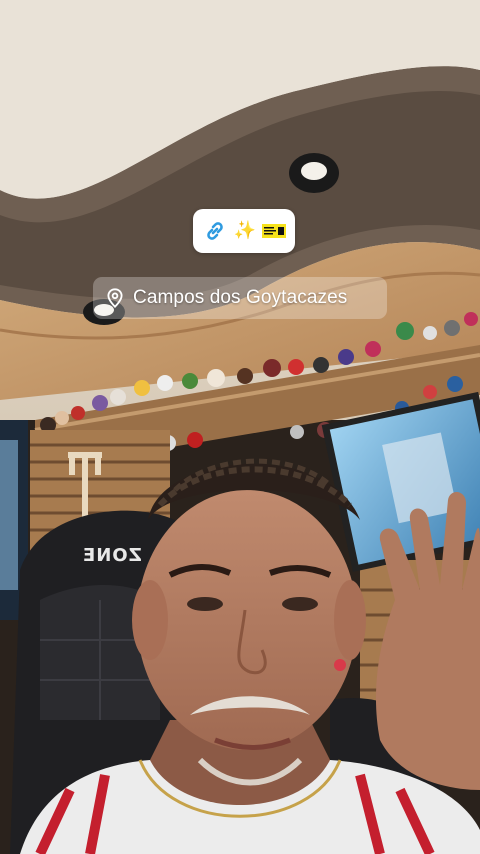 The image size is (480, 854). What do you see at coordinates (112, 555) in the screenshot?
I see `chair-brand-text: ZONE` at bounding box center [112, 555].